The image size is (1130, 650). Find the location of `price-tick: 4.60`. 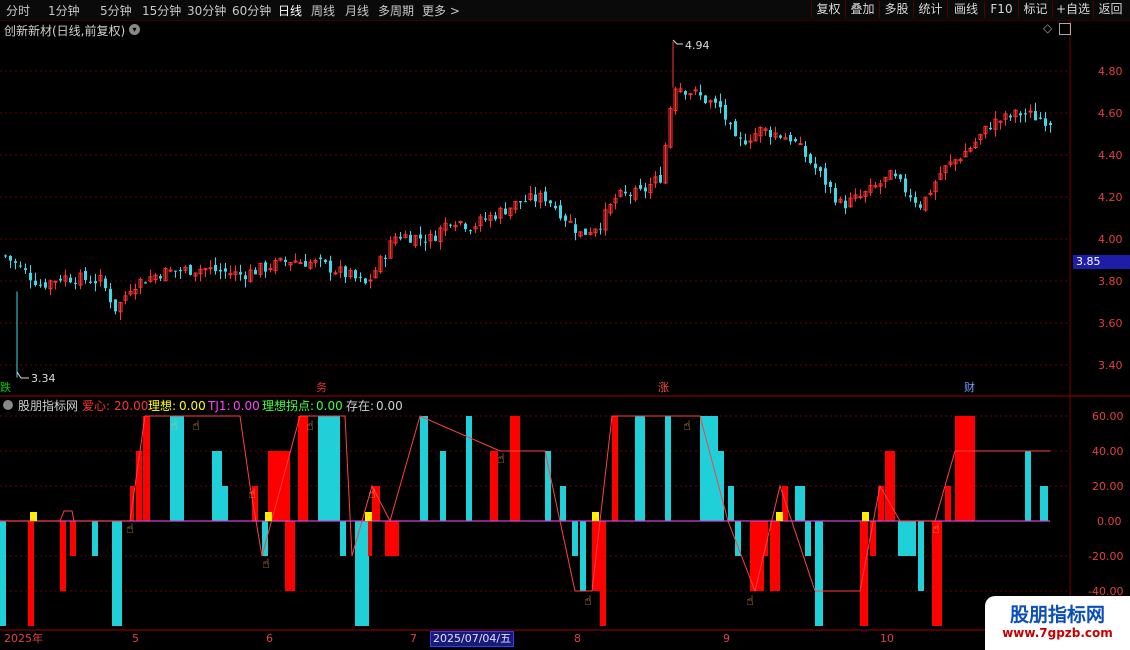

price-tick: 4.60 is located at coordinates (1110, 113).